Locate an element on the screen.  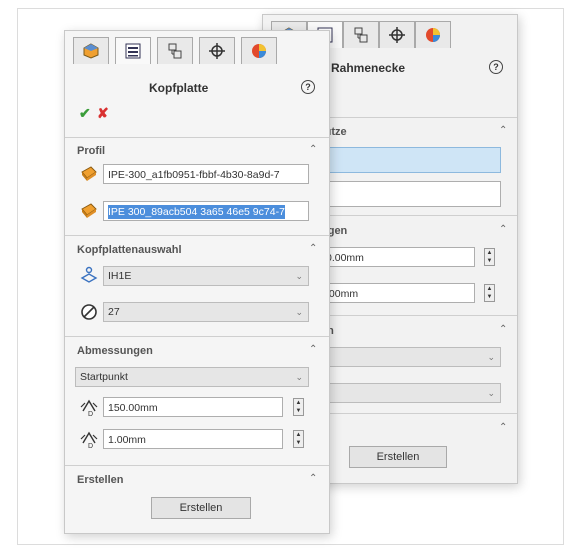
tab-bar is located at coordinates (197, 48).